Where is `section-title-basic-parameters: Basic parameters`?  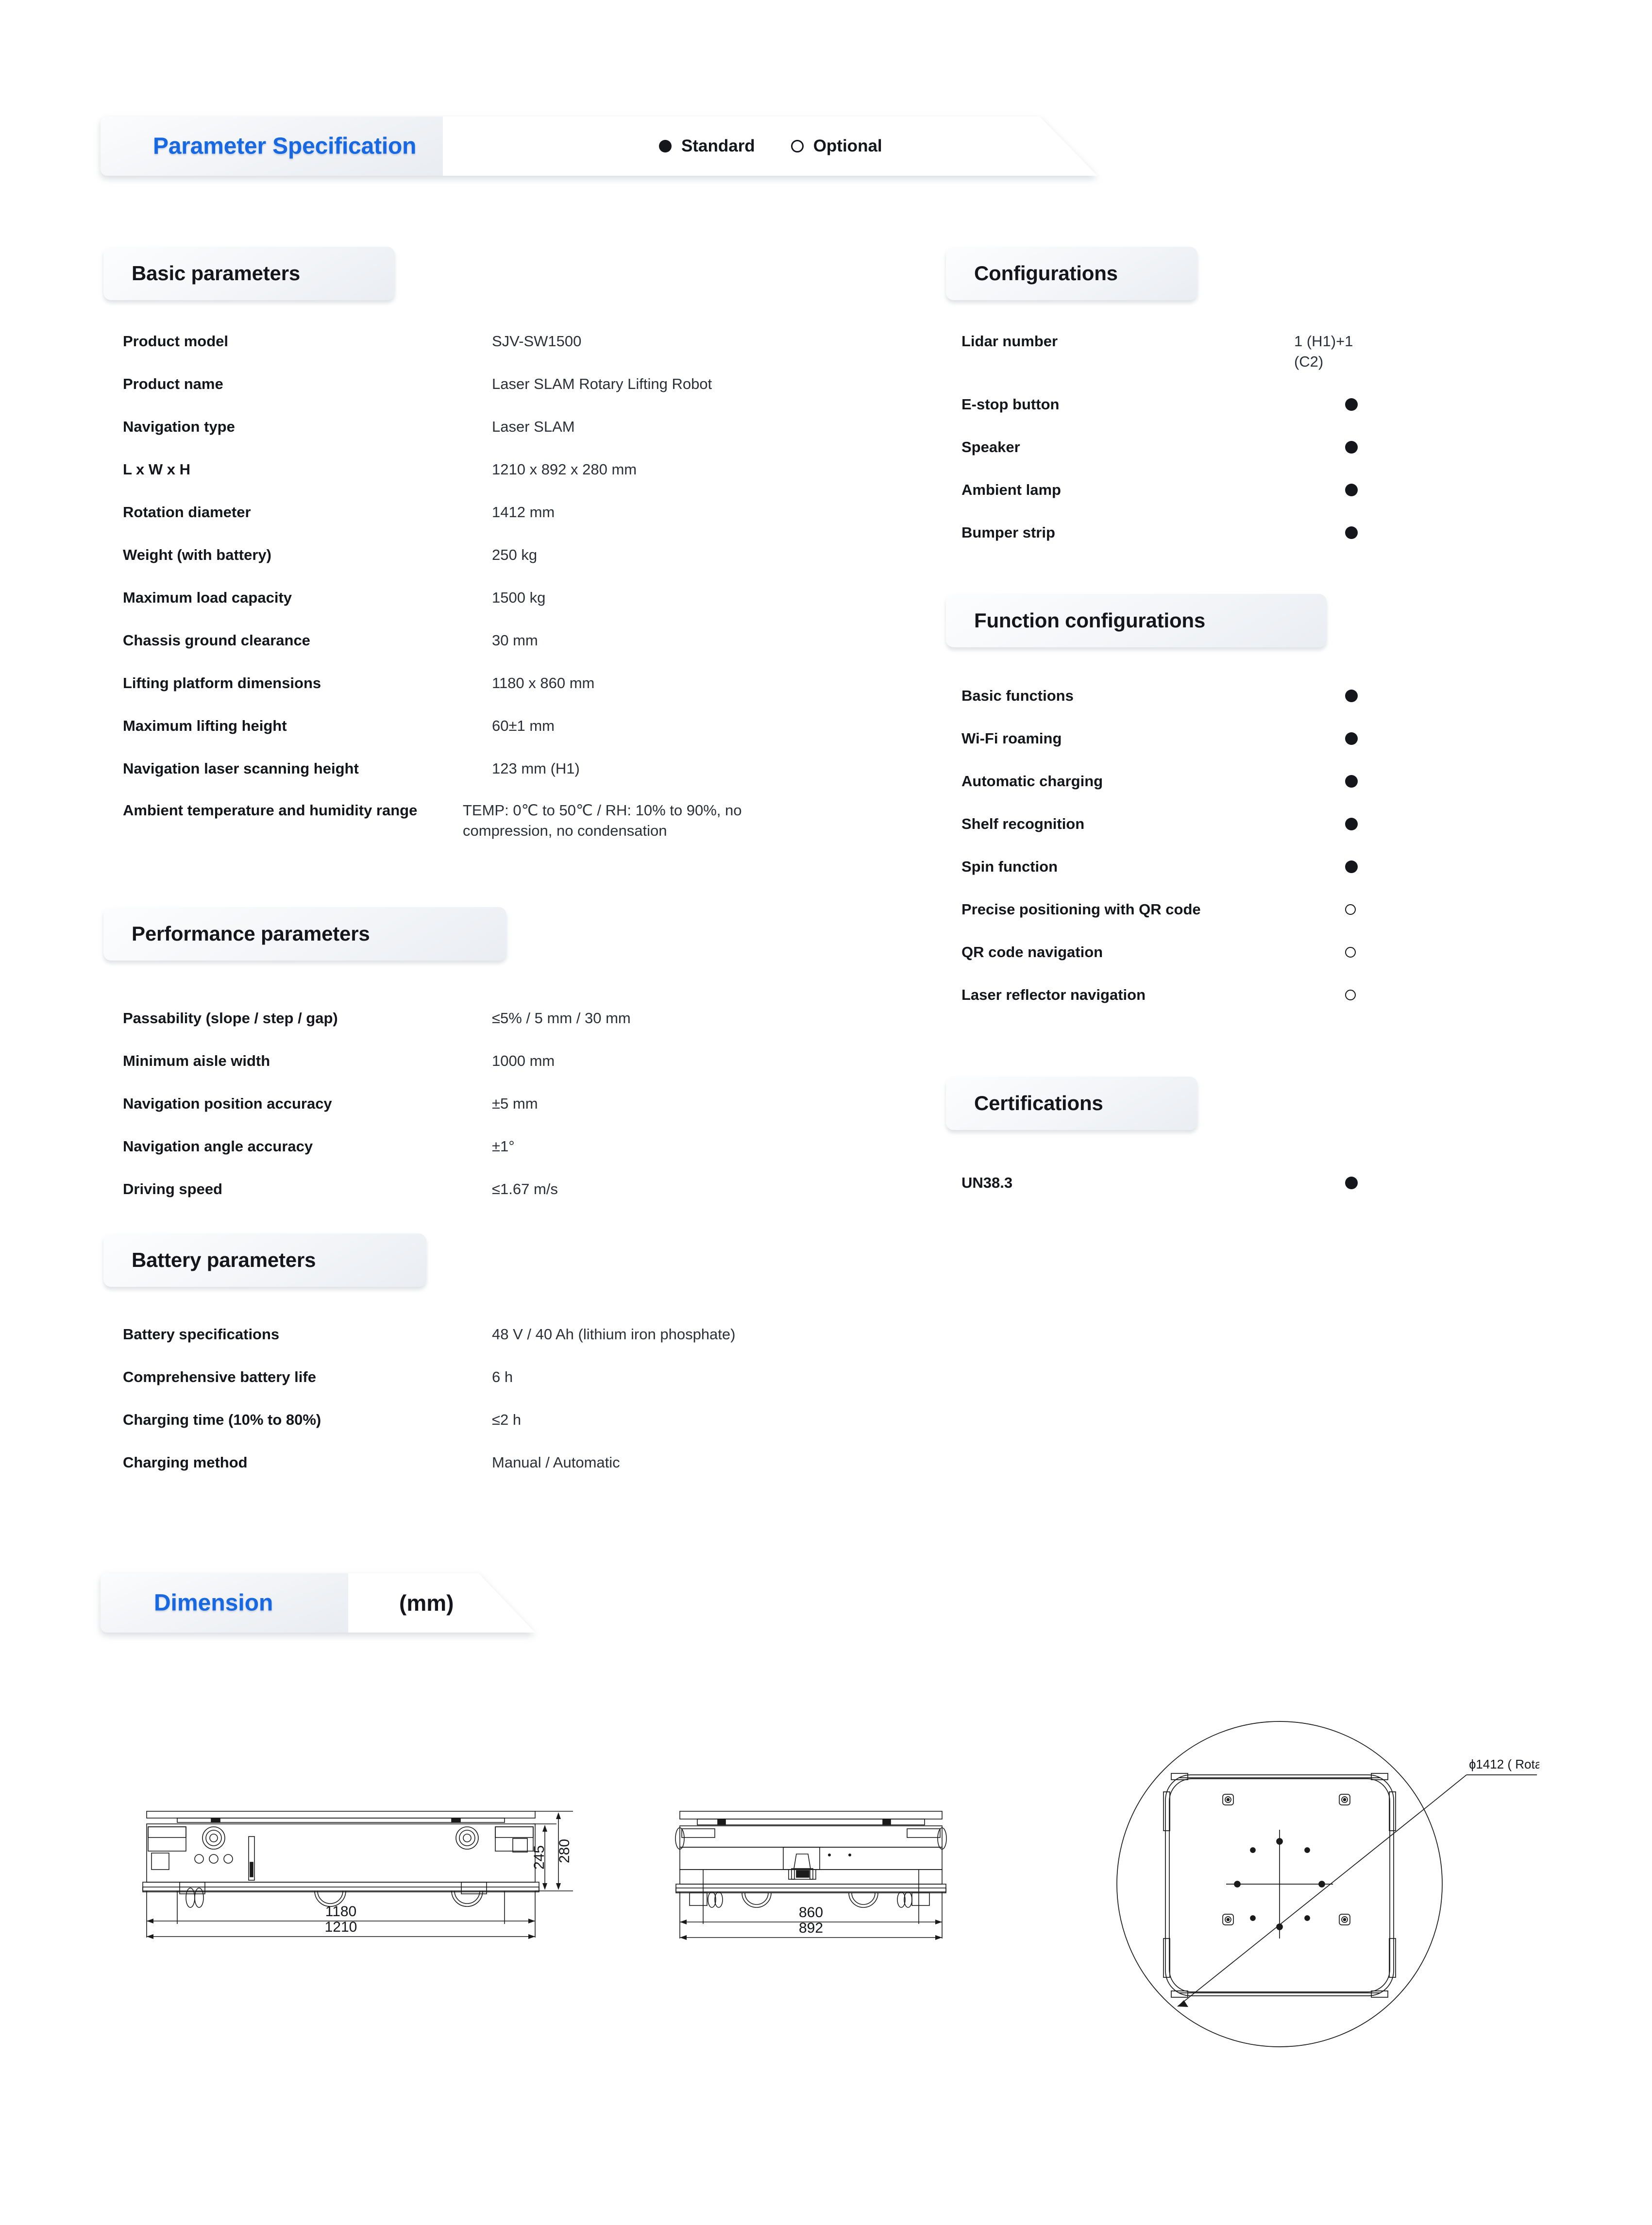
section-title-basic-parameters: Basic parameters is located at coordinates (216, 273).